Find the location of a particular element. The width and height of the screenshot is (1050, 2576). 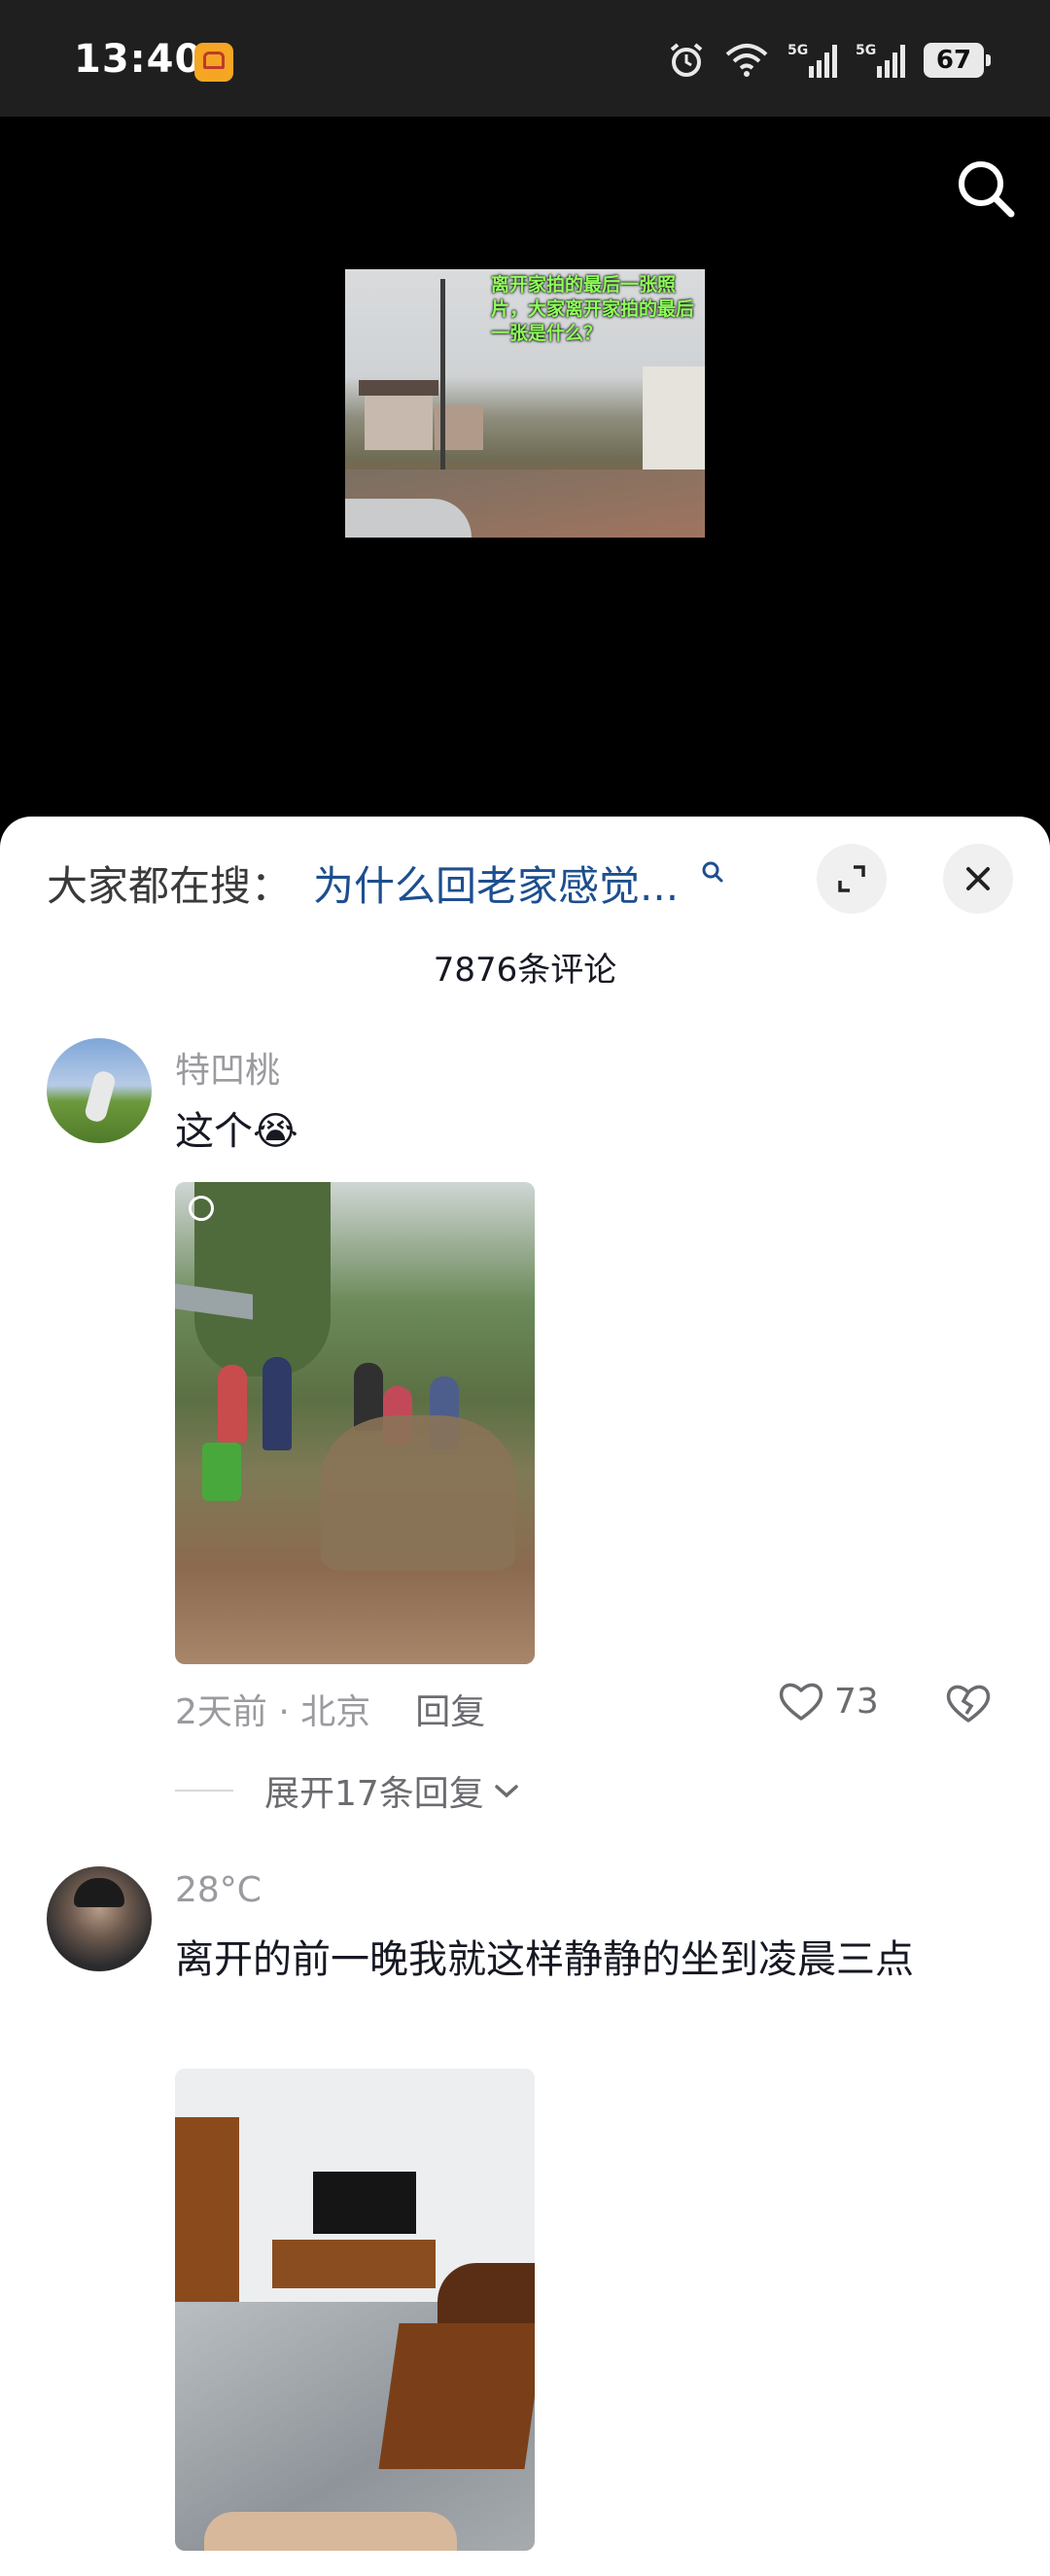

heart-icon is located at coordinates (801, 1702).